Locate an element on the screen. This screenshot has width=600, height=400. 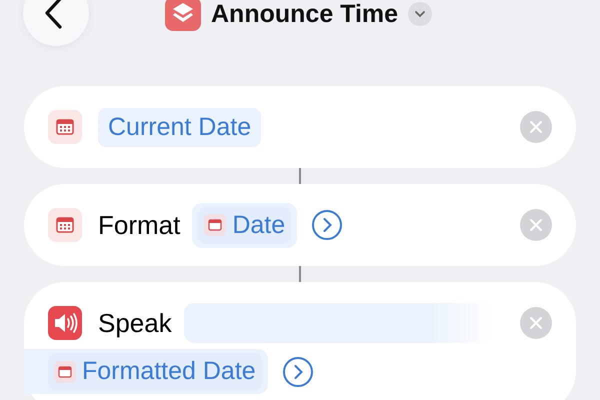
chevron-down-icon is located at coordinates (420, 14).